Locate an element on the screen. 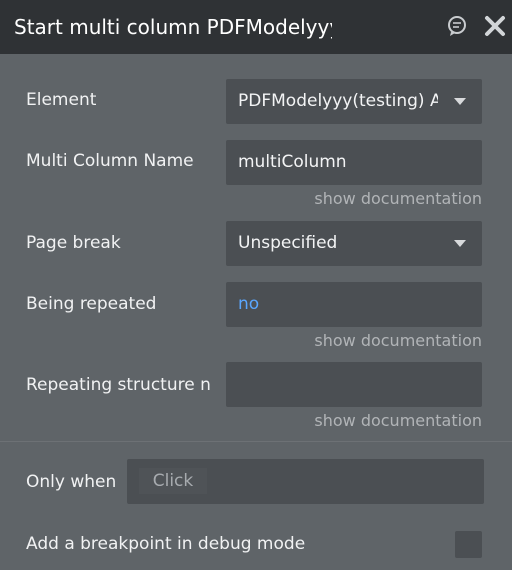 The image size is (512, 570). panel-header: Start multi column PDFModelyyy is located at coordinates (256, 27).